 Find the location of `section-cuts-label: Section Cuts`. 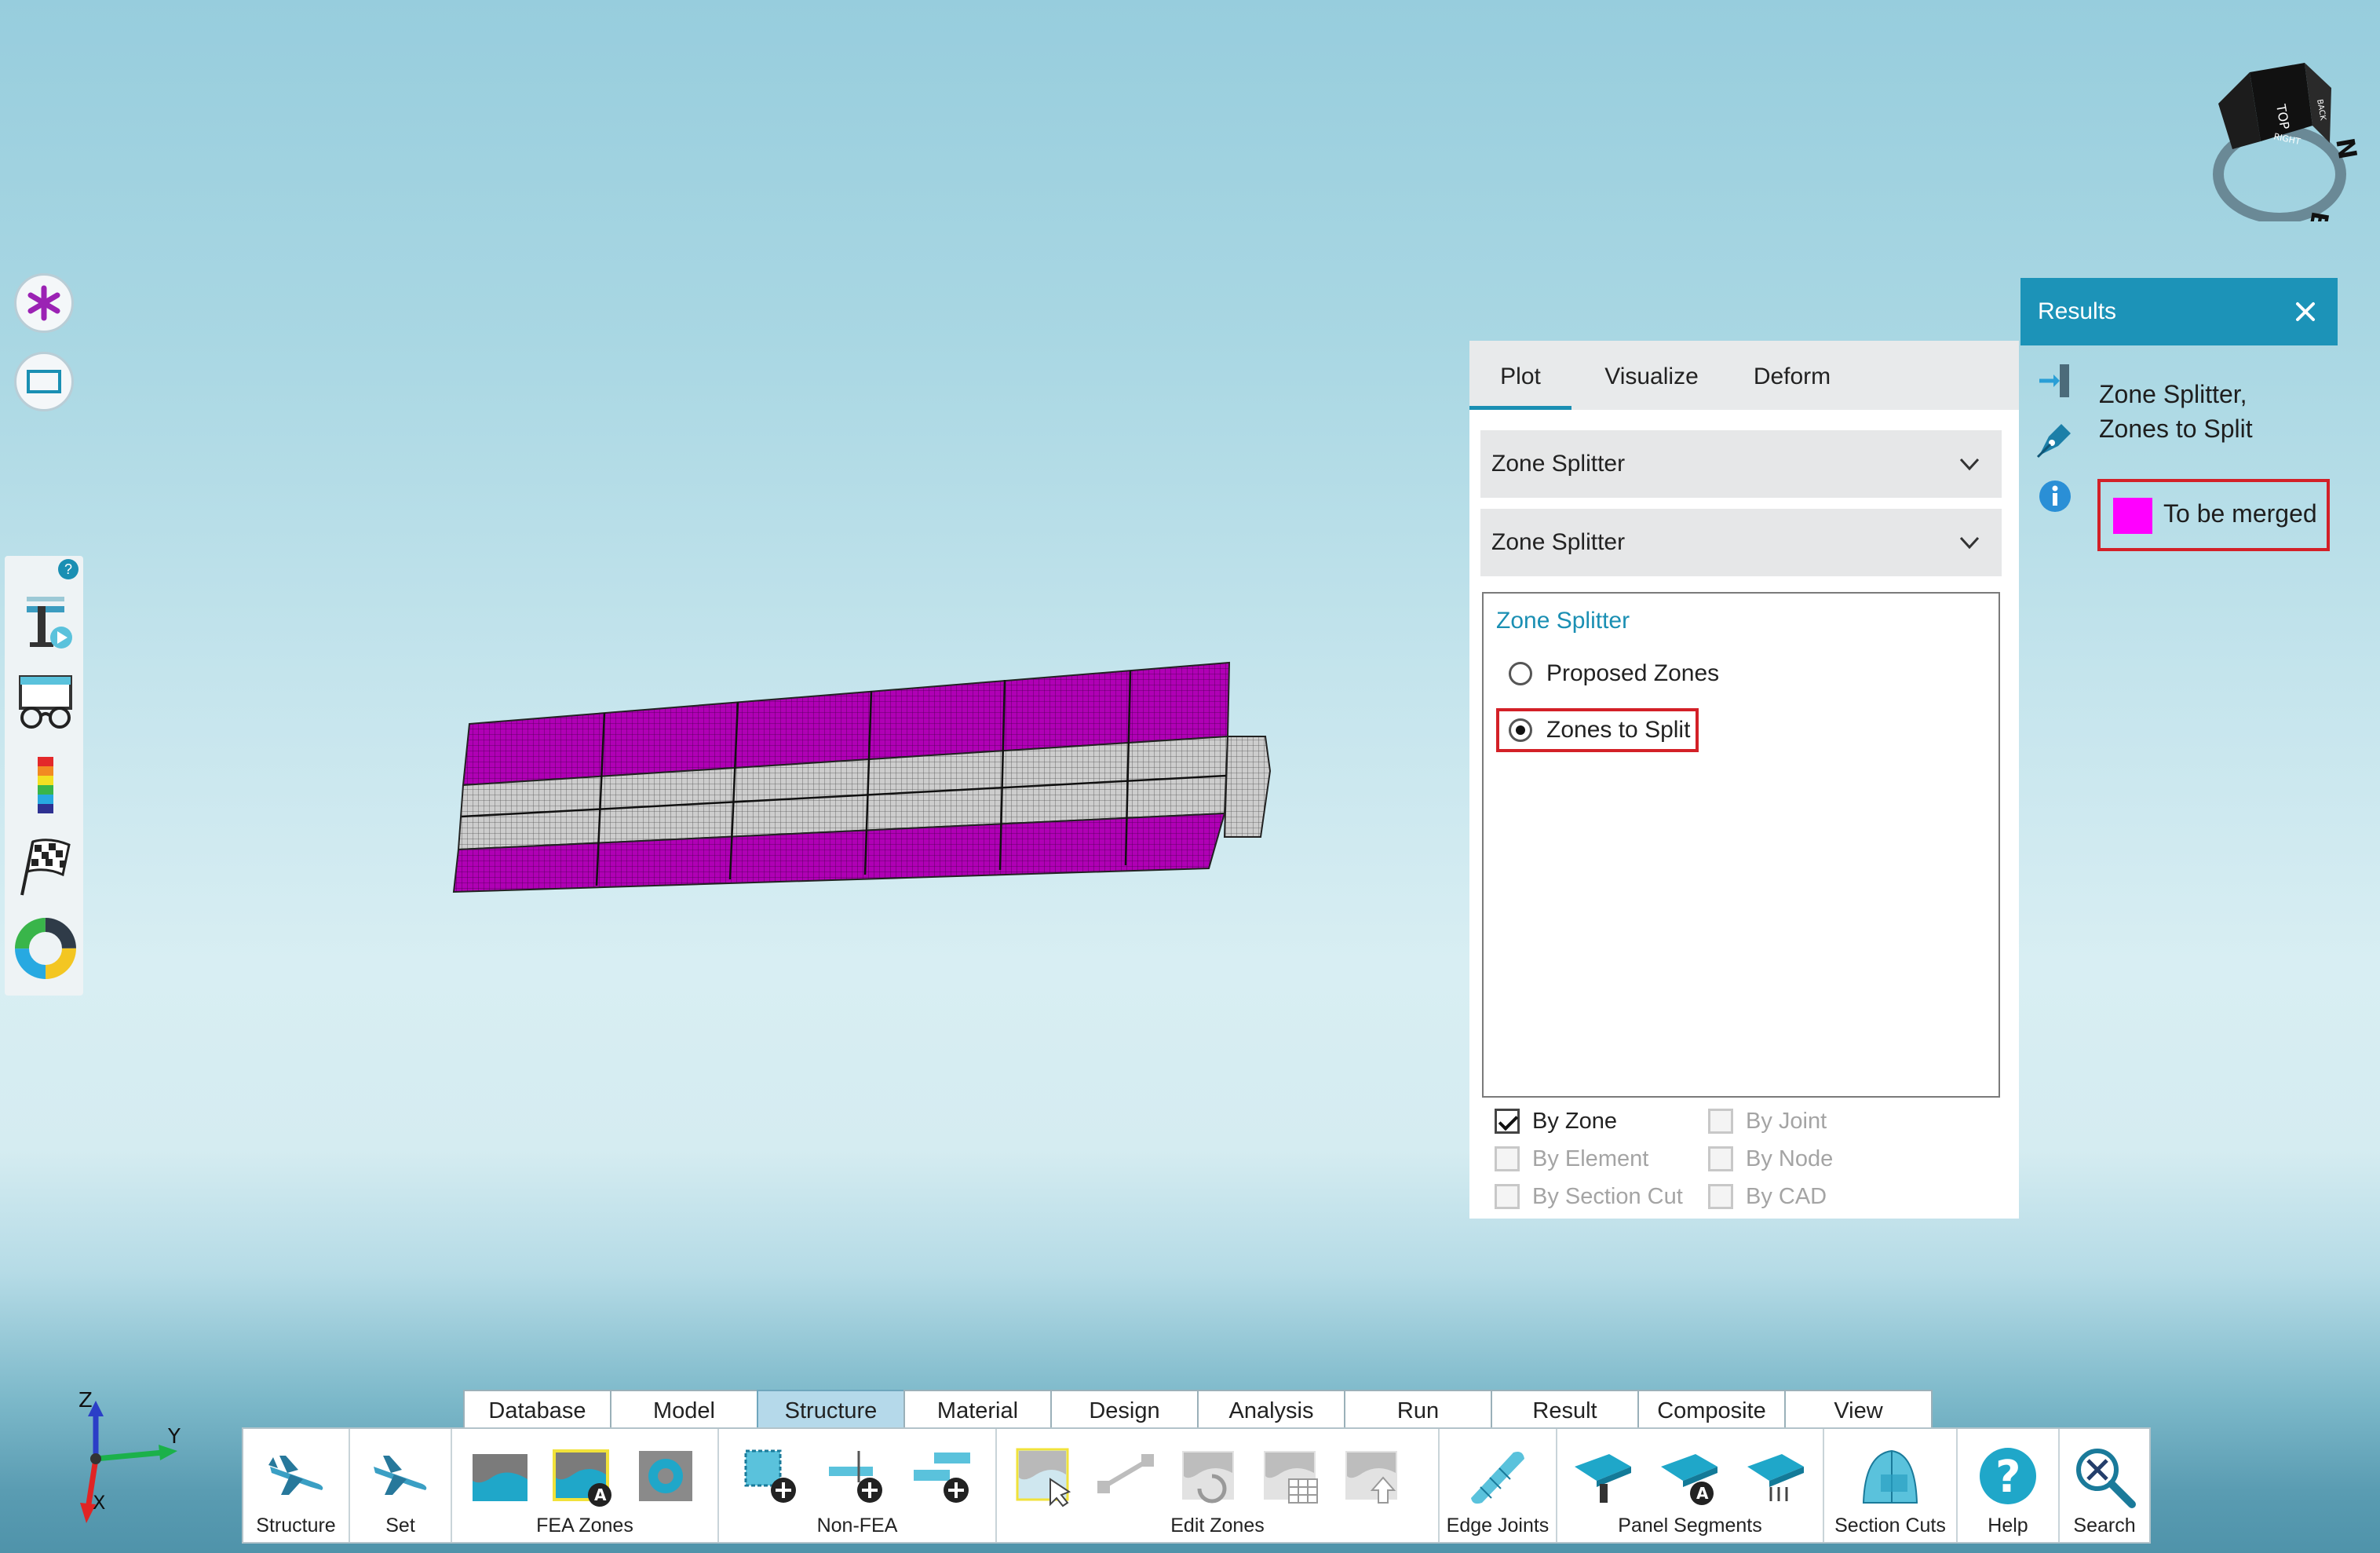

section-cuts-label: Section Cuts is located at coordinates (1890, 1526).